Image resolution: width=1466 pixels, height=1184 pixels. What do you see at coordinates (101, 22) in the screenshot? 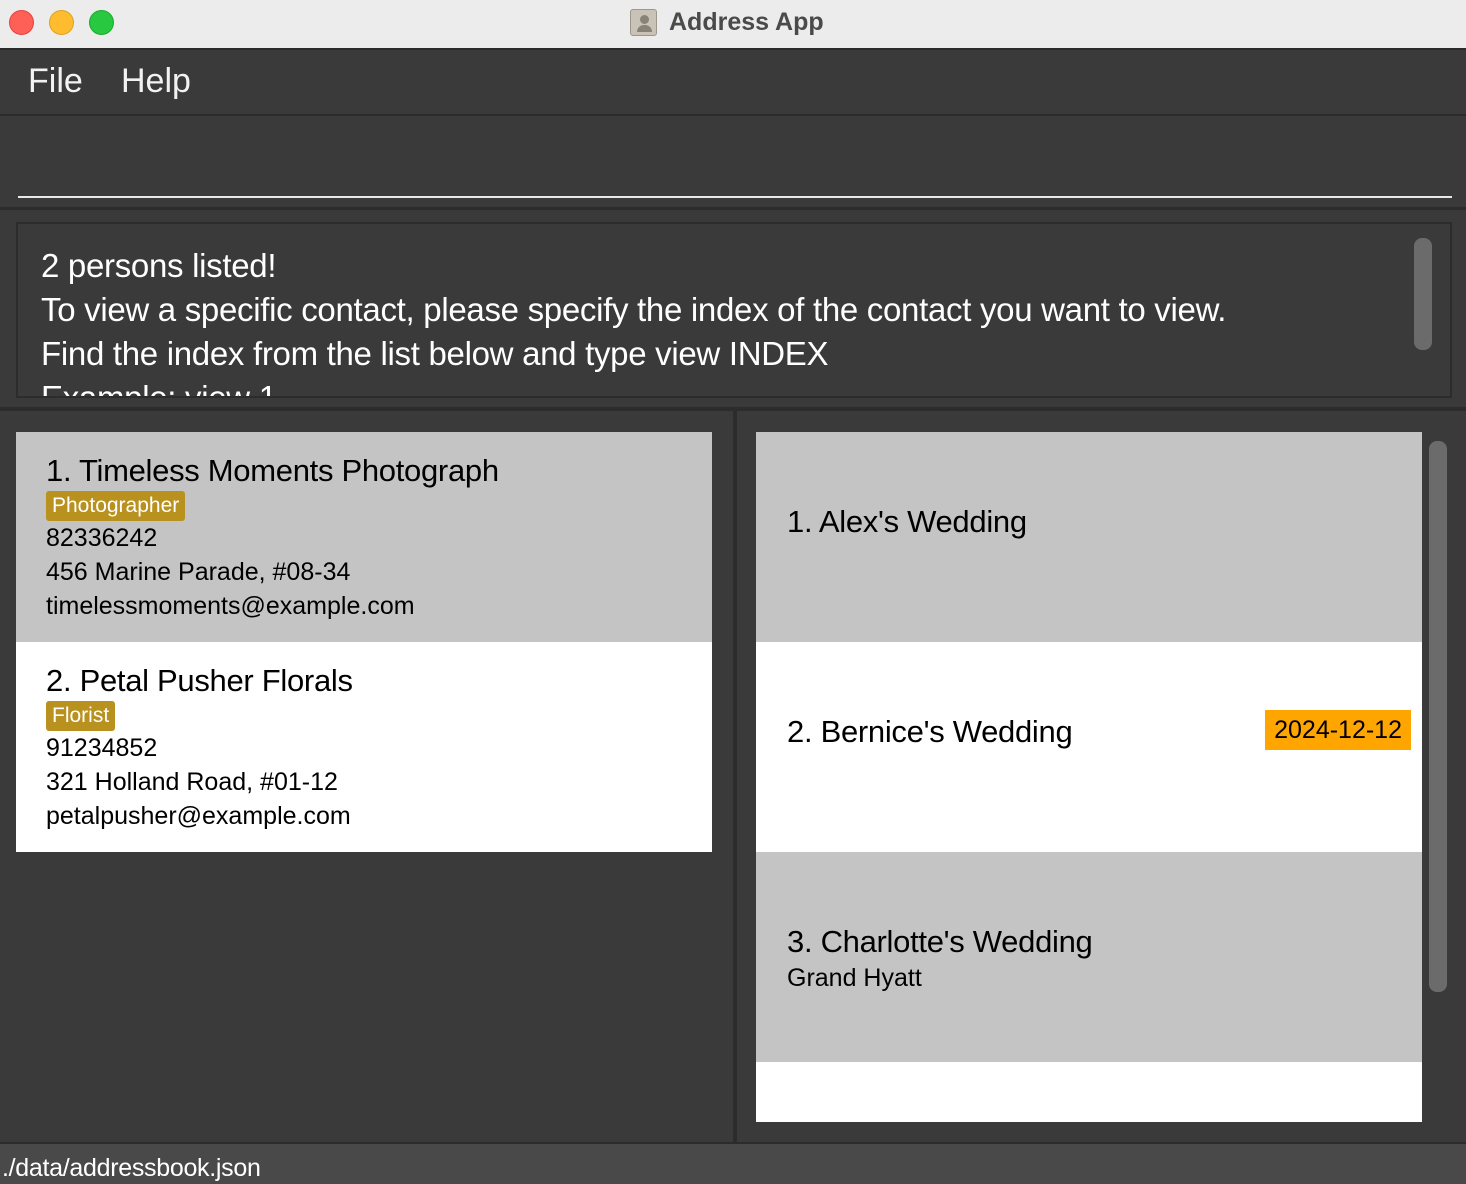
I see `maximize-window-button` at bounding box center [101, 22].